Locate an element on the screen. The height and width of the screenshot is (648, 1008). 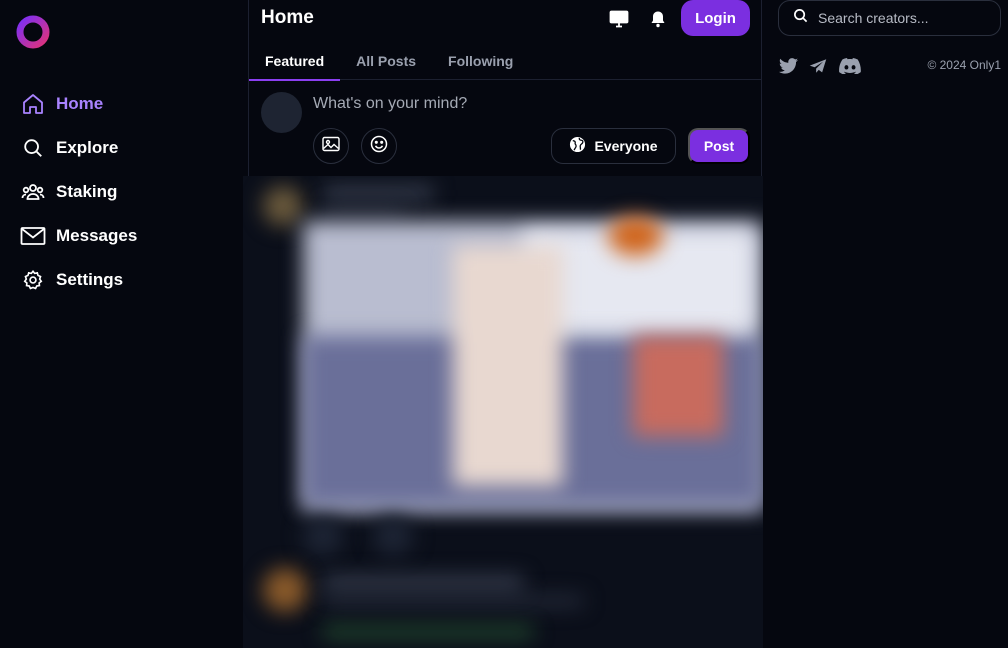
add-image-button is located at coordinates (331, 146).